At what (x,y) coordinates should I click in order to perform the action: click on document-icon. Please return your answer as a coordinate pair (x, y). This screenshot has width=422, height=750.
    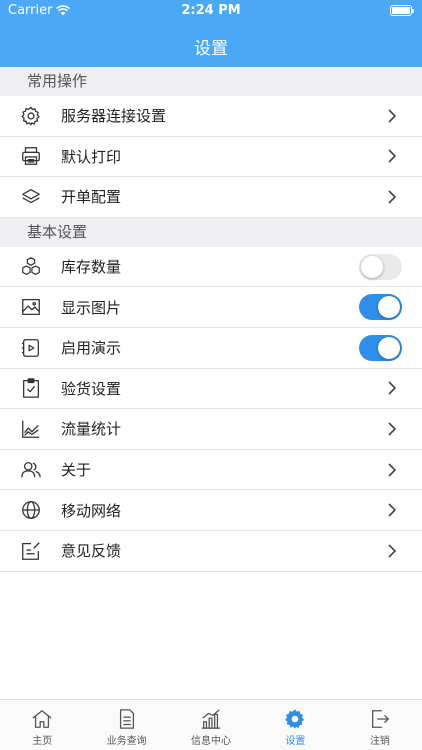
    Looking at the image, I should click on (126, 719).